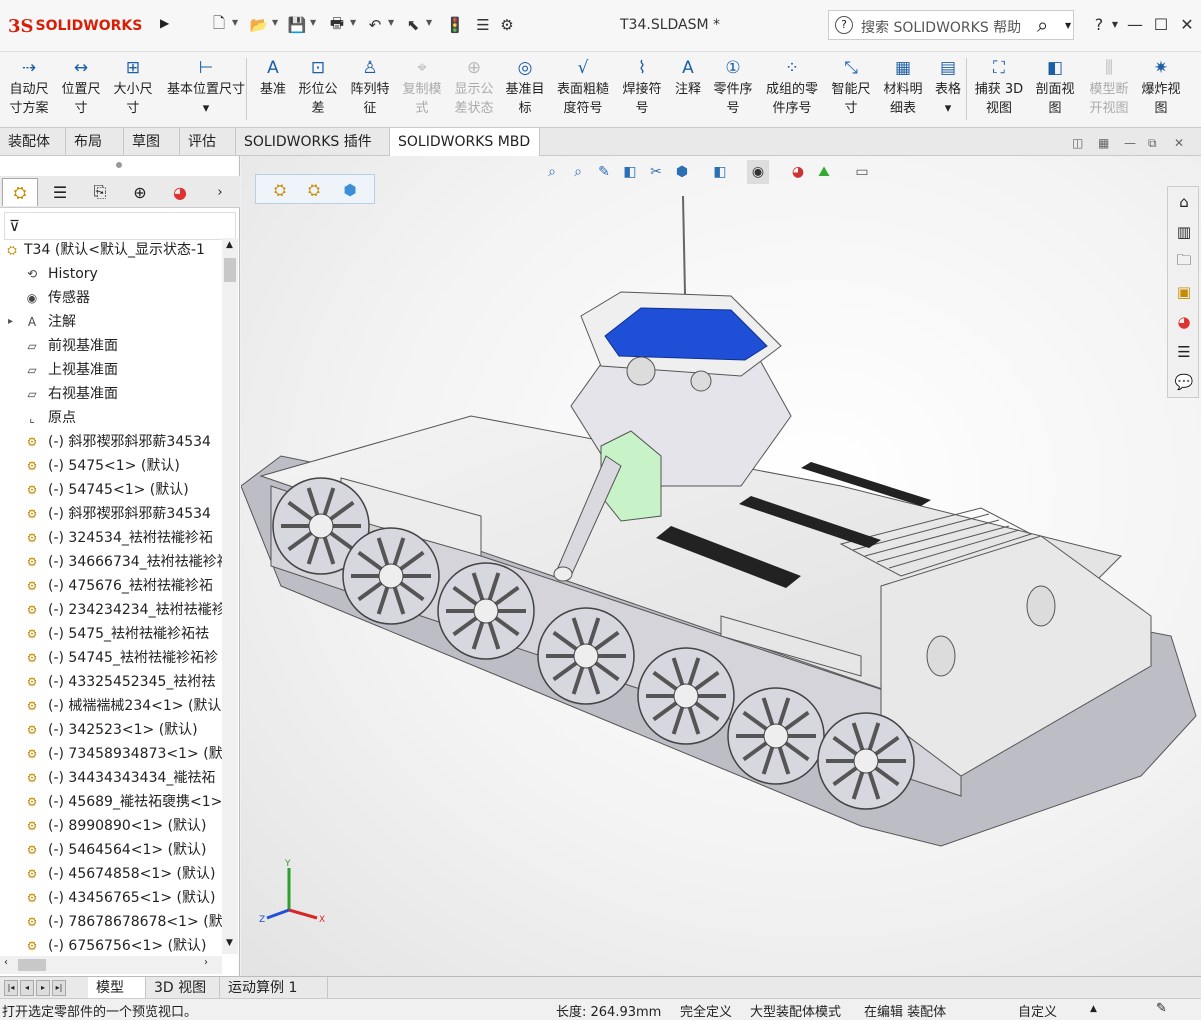 The width and height of the screenshot is (1201, 1020). Describe the element at coordinates (229, 245) in the screenshot. I see `scroll-up-icon: ▲` at that location.